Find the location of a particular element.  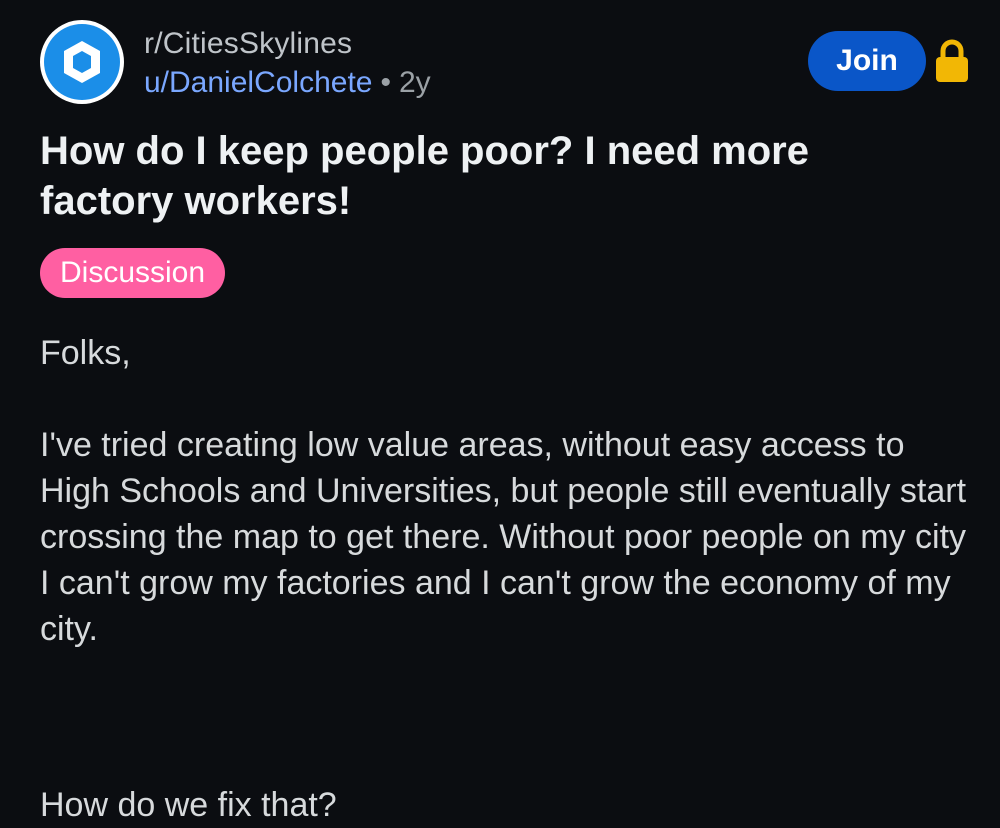

subreddit-avatar is located at coordinates (82, 62).